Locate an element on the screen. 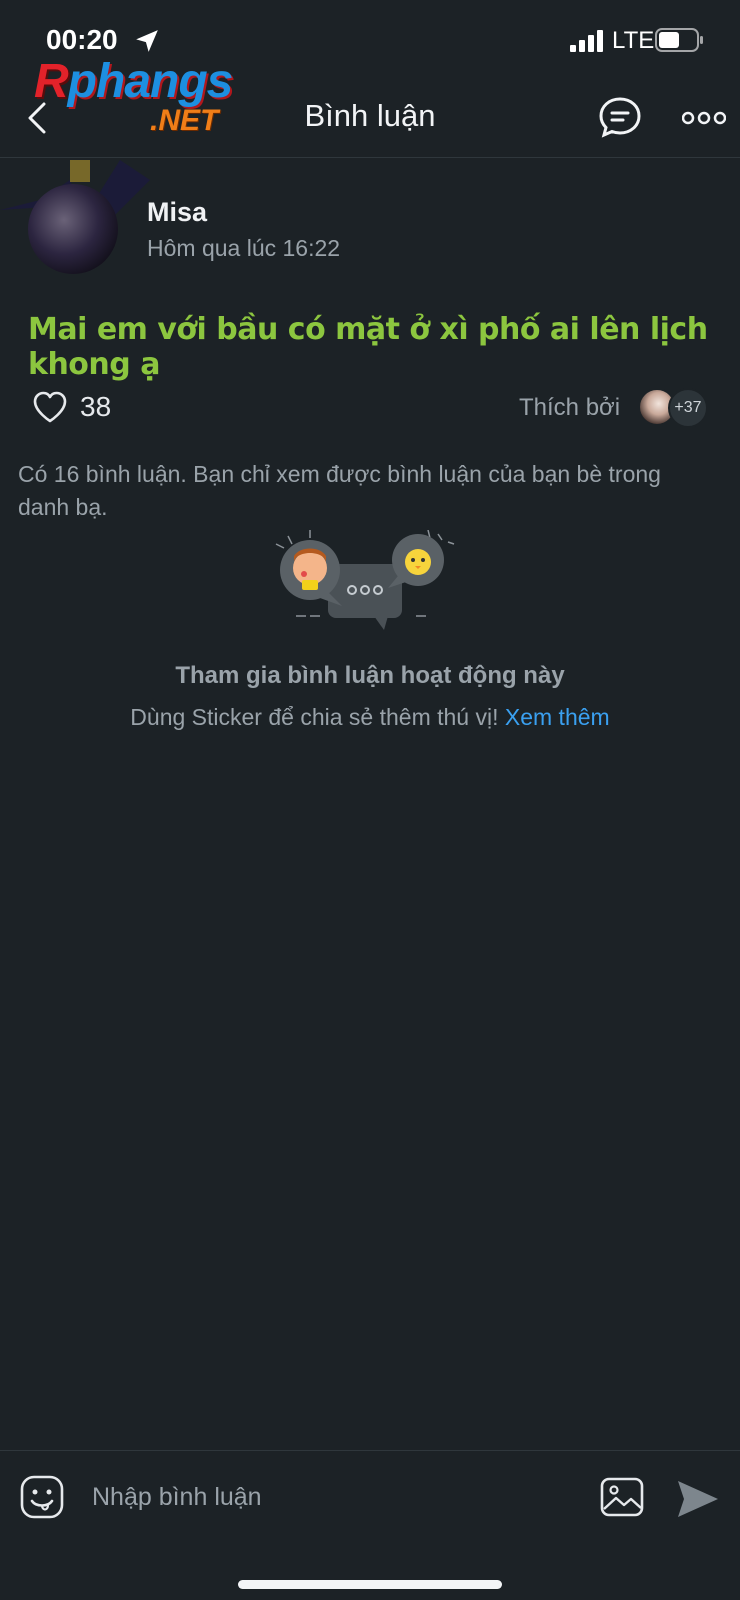 Image resolution: width=740 pixels, height=1600 pixels. more-dots-icon is located at coordinates (704, 118).